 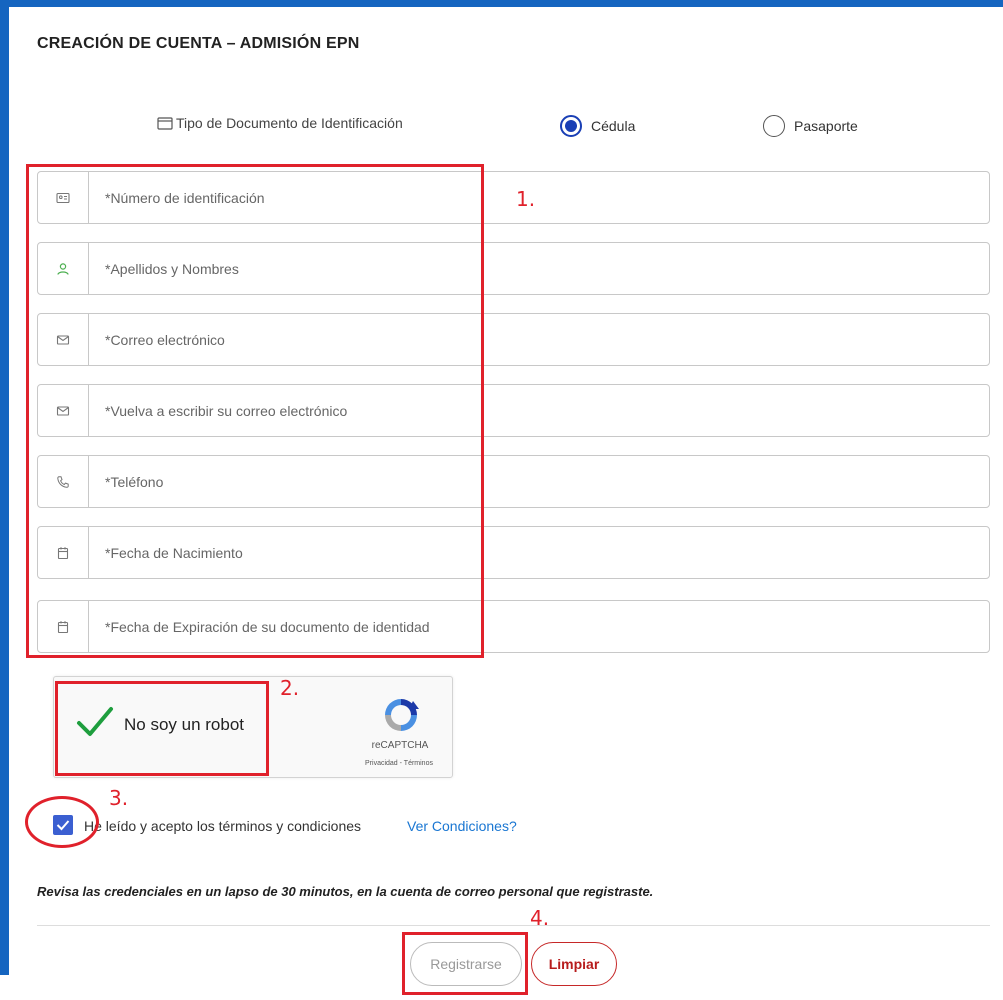 I want to click on recaptcha-brand: reCAPTCHA, so click(x=400, y=745).